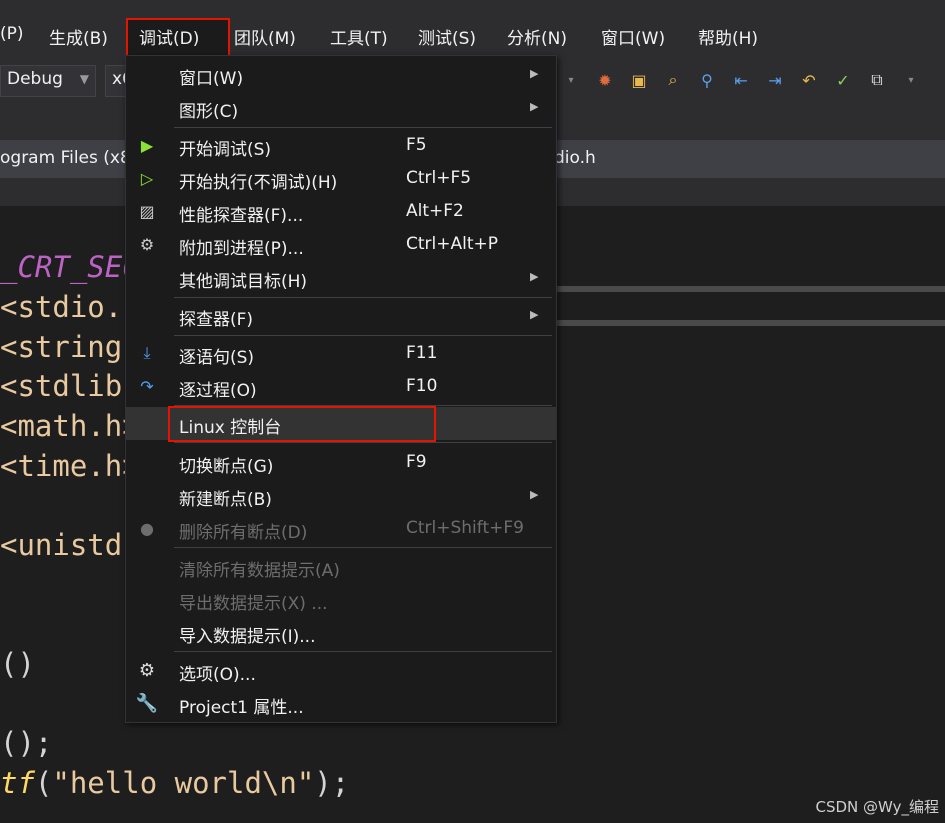  What do you see at coordinates (70, 386) in the screenshot?
I see `code-line: <stdlib.` at bounding box center [70, 386].